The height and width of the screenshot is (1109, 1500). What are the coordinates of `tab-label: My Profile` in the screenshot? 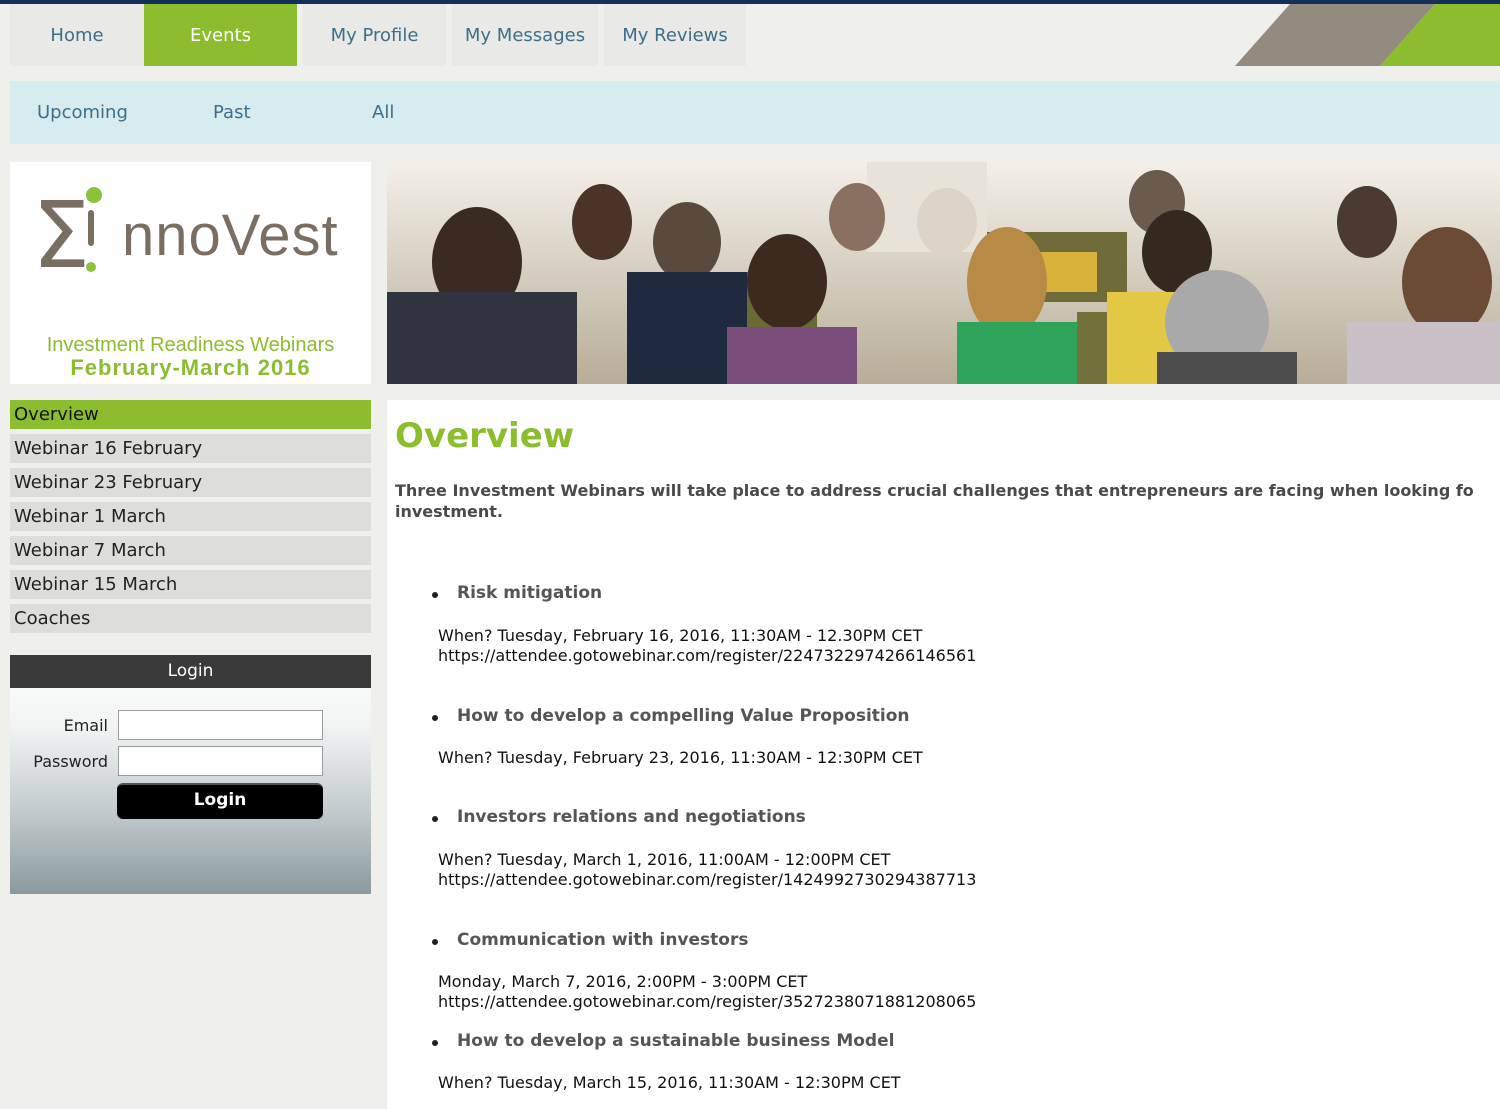 It's located at (374, 35).